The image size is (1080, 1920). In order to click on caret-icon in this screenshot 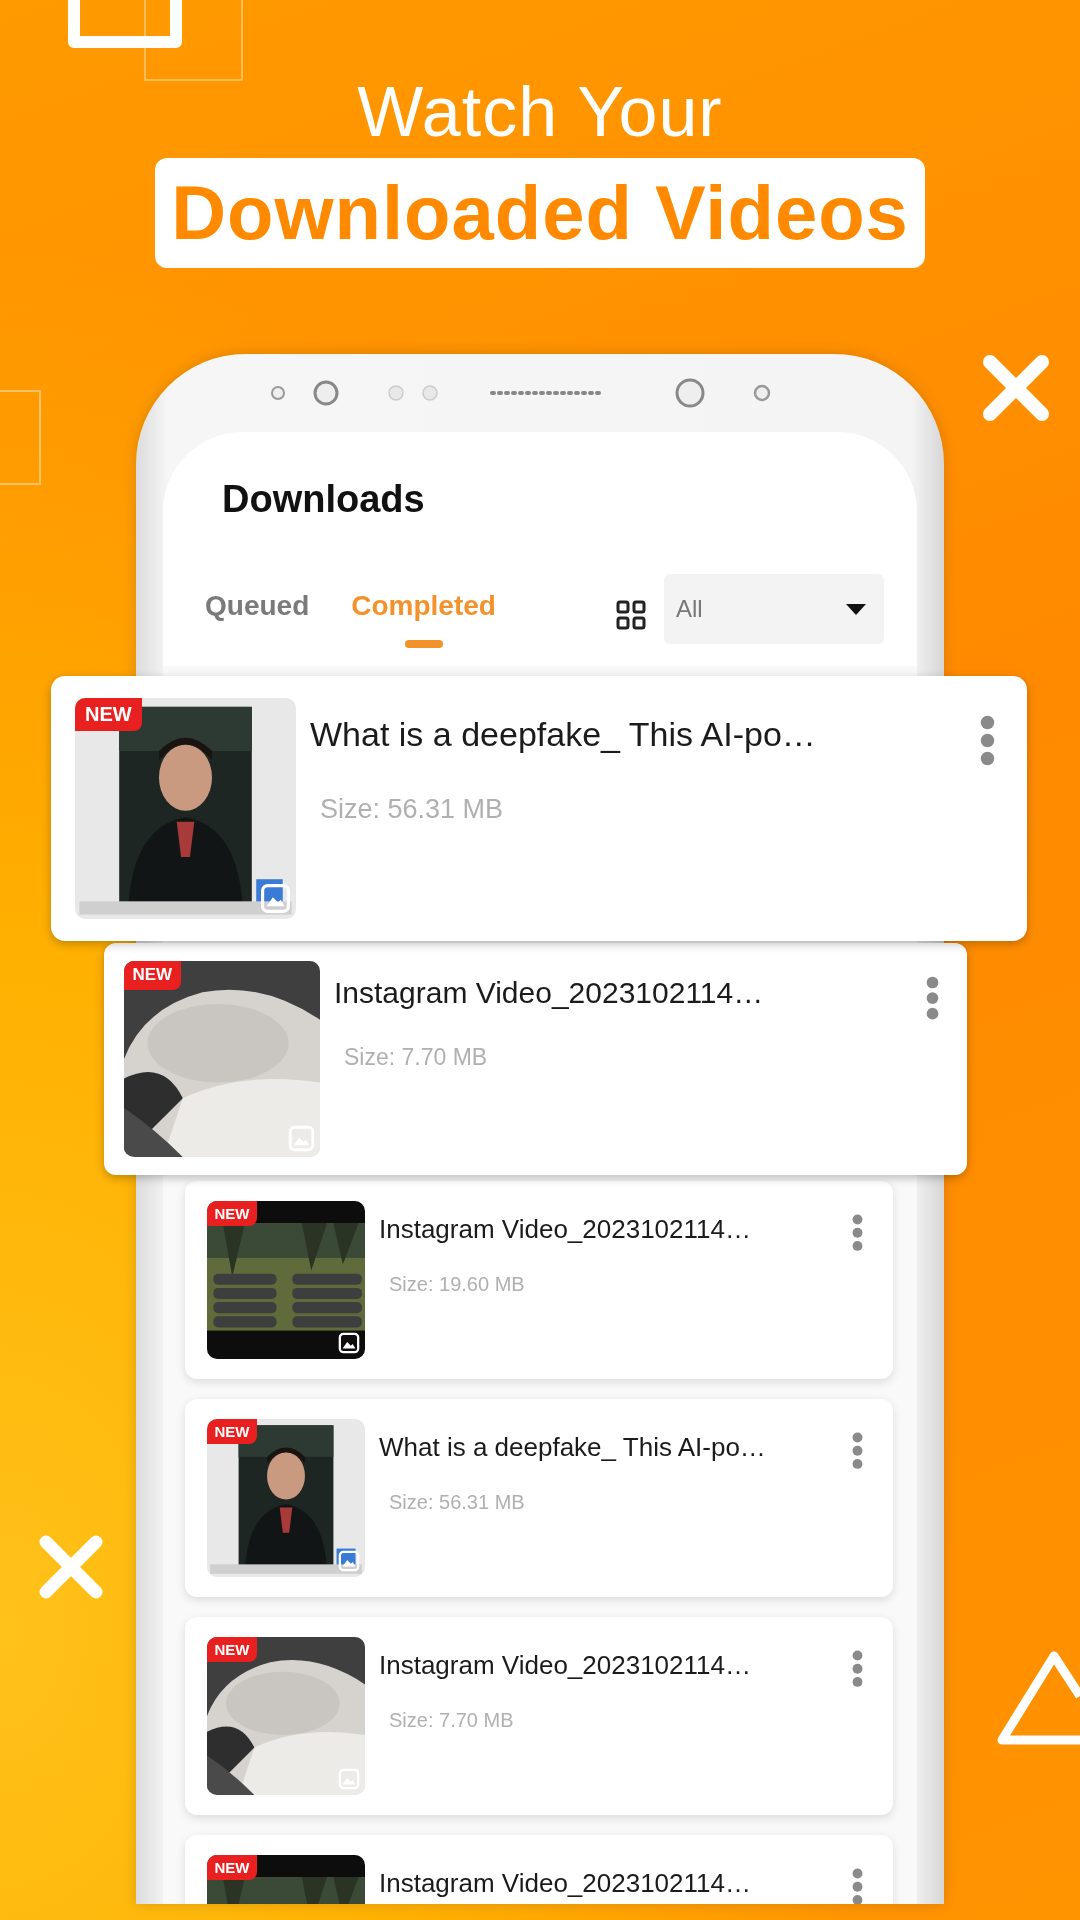, I will do `click(855, 609)`.